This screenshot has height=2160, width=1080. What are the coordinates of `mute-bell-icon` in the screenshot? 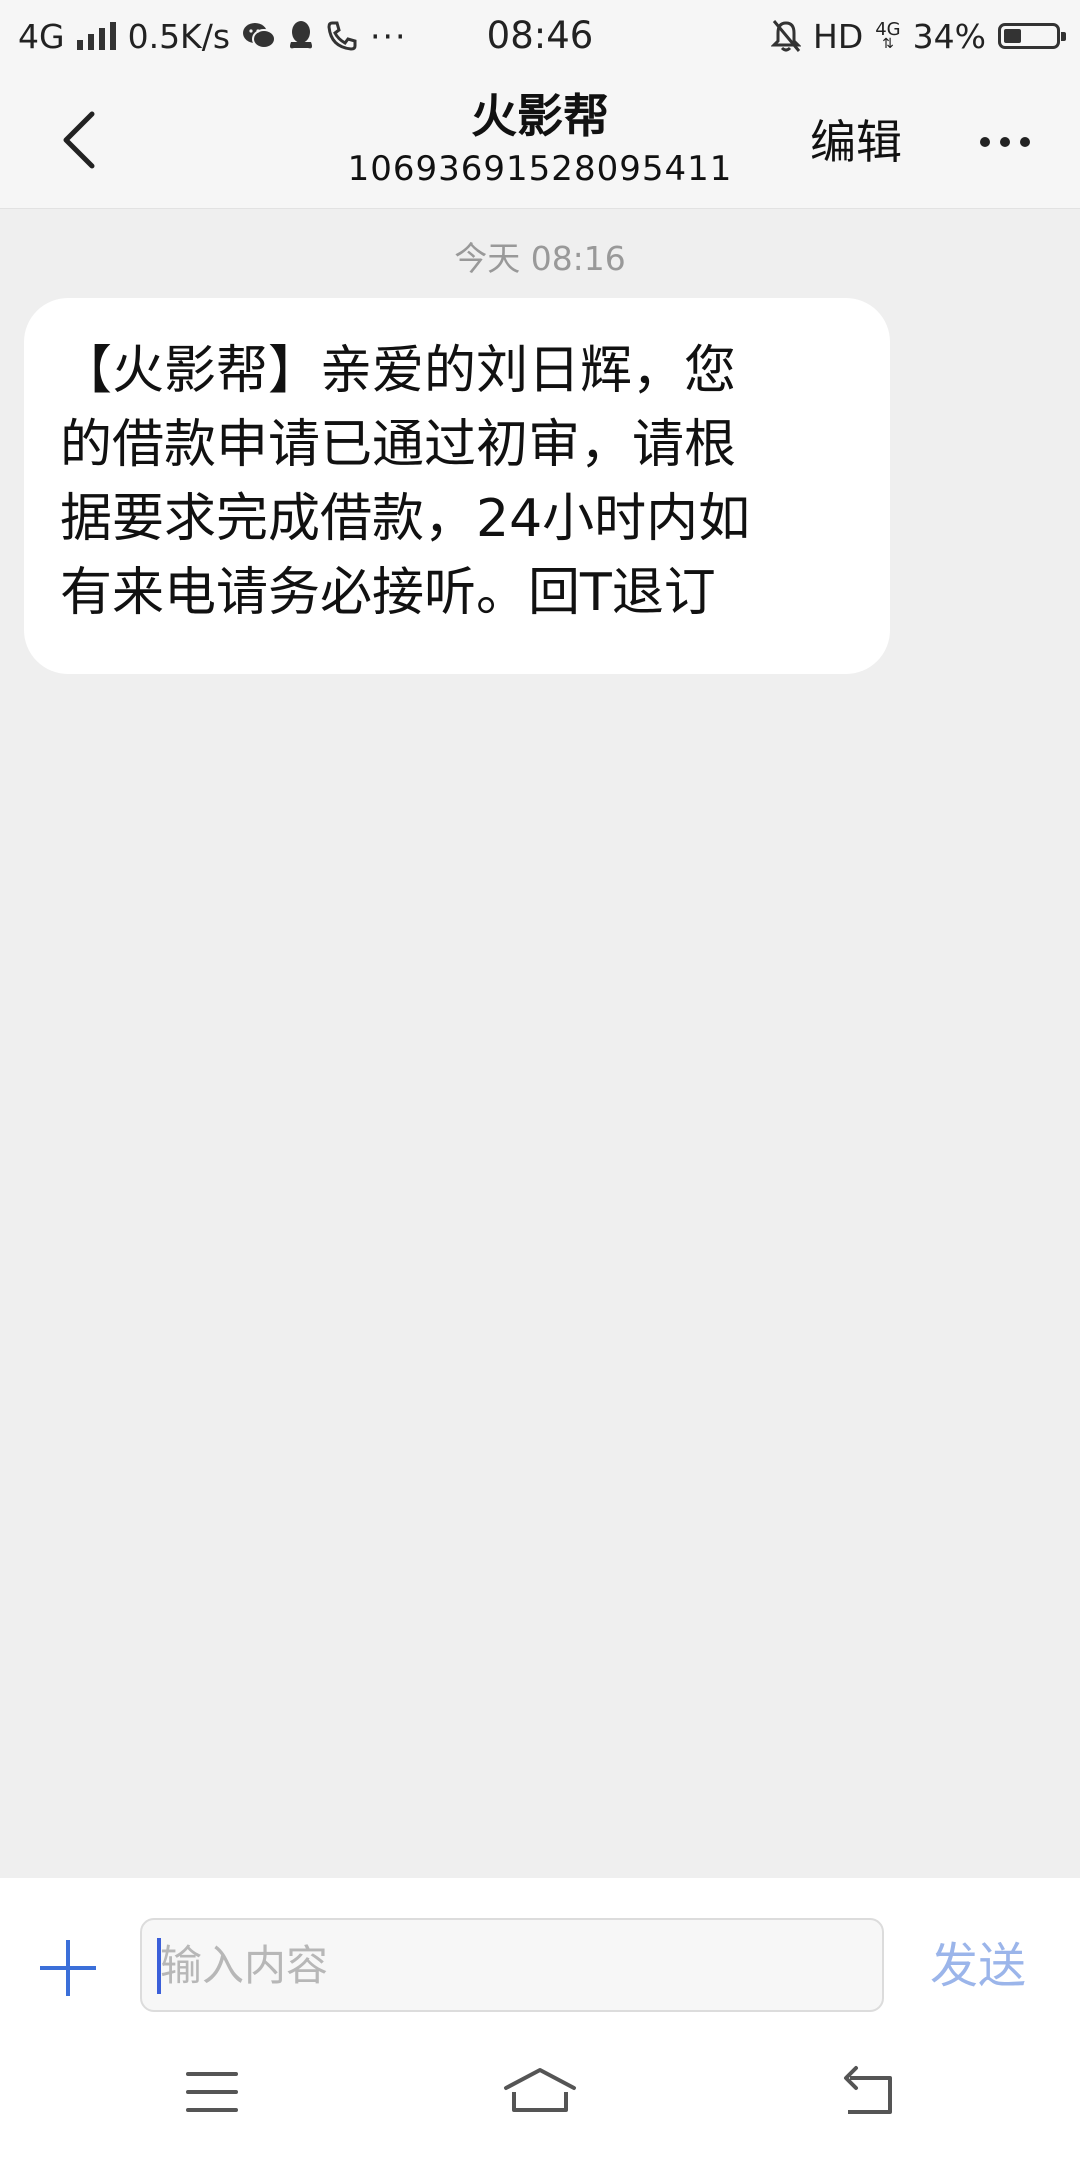 It's located at (786, 36).